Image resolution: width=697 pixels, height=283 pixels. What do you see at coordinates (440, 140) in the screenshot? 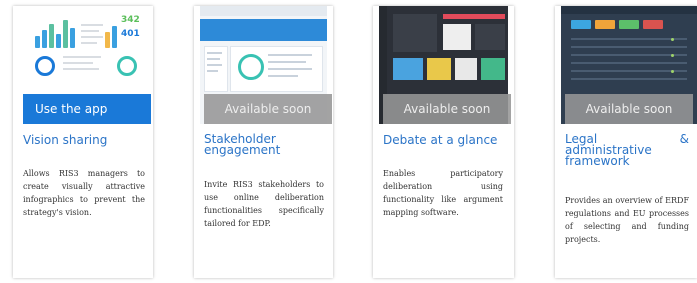
I see `card-title: Debate at a glance` at bounding box center [440, 140].